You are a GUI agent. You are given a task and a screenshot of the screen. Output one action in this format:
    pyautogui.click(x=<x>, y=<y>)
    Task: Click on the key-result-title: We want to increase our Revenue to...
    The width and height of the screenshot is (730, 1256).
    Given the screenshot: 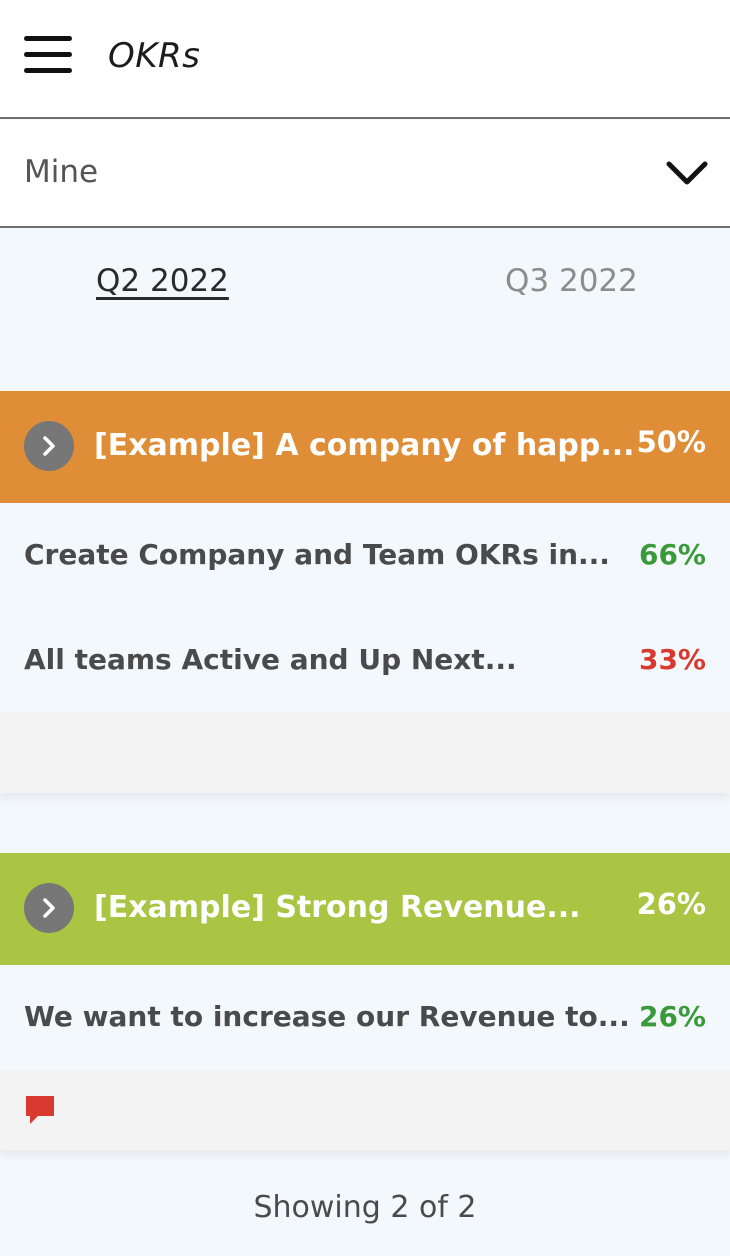 What is the action you would take?
    pyautogui.click(x=327, y=1016)
    